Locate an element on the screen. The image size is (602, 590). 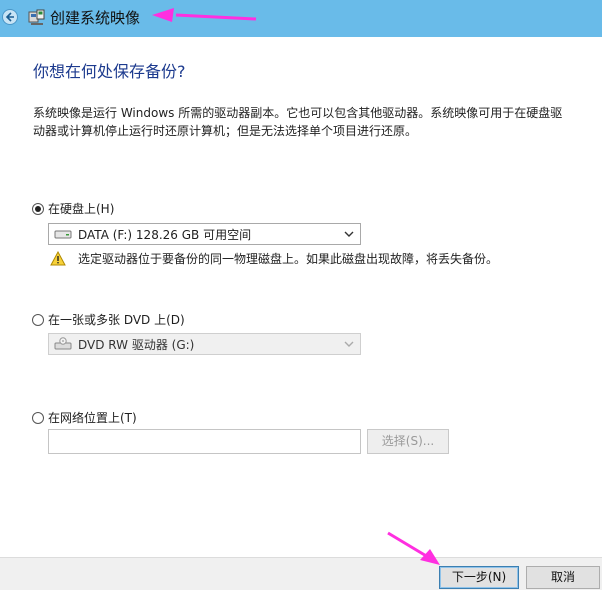
dvd-drive-icon is located at coordinates (63, 343).